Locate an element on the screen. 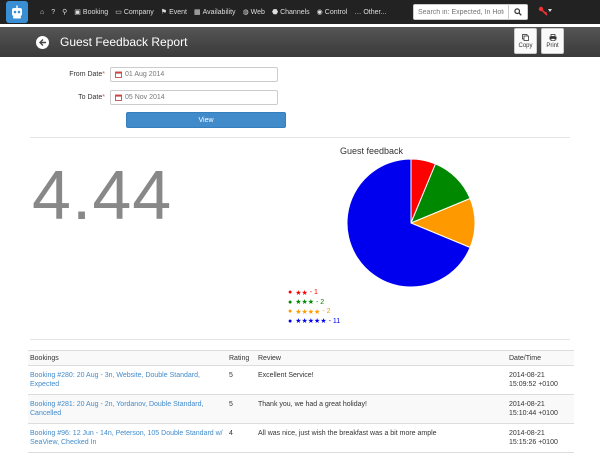  legend-item: ● ★★★★★ - 11 is located at coordinates (314, 322).